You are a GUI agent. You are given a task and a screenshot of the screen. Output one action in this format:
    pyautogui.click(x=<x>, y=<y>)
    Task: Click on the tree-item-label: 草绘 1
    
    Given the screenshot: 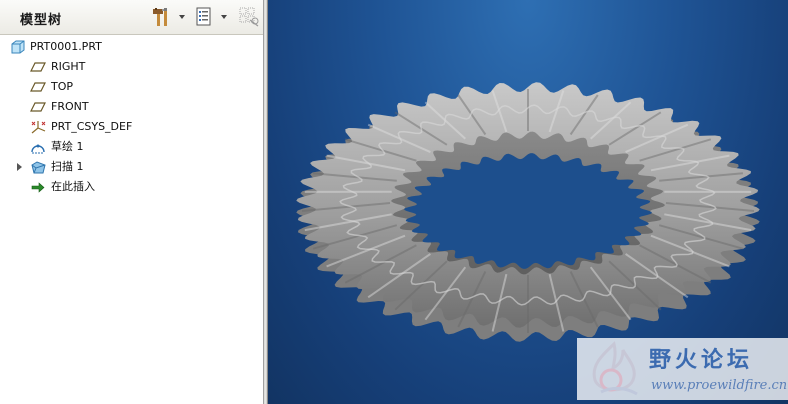 What is the action you would take?
    pyautogui.click(x=67, y=146)
    